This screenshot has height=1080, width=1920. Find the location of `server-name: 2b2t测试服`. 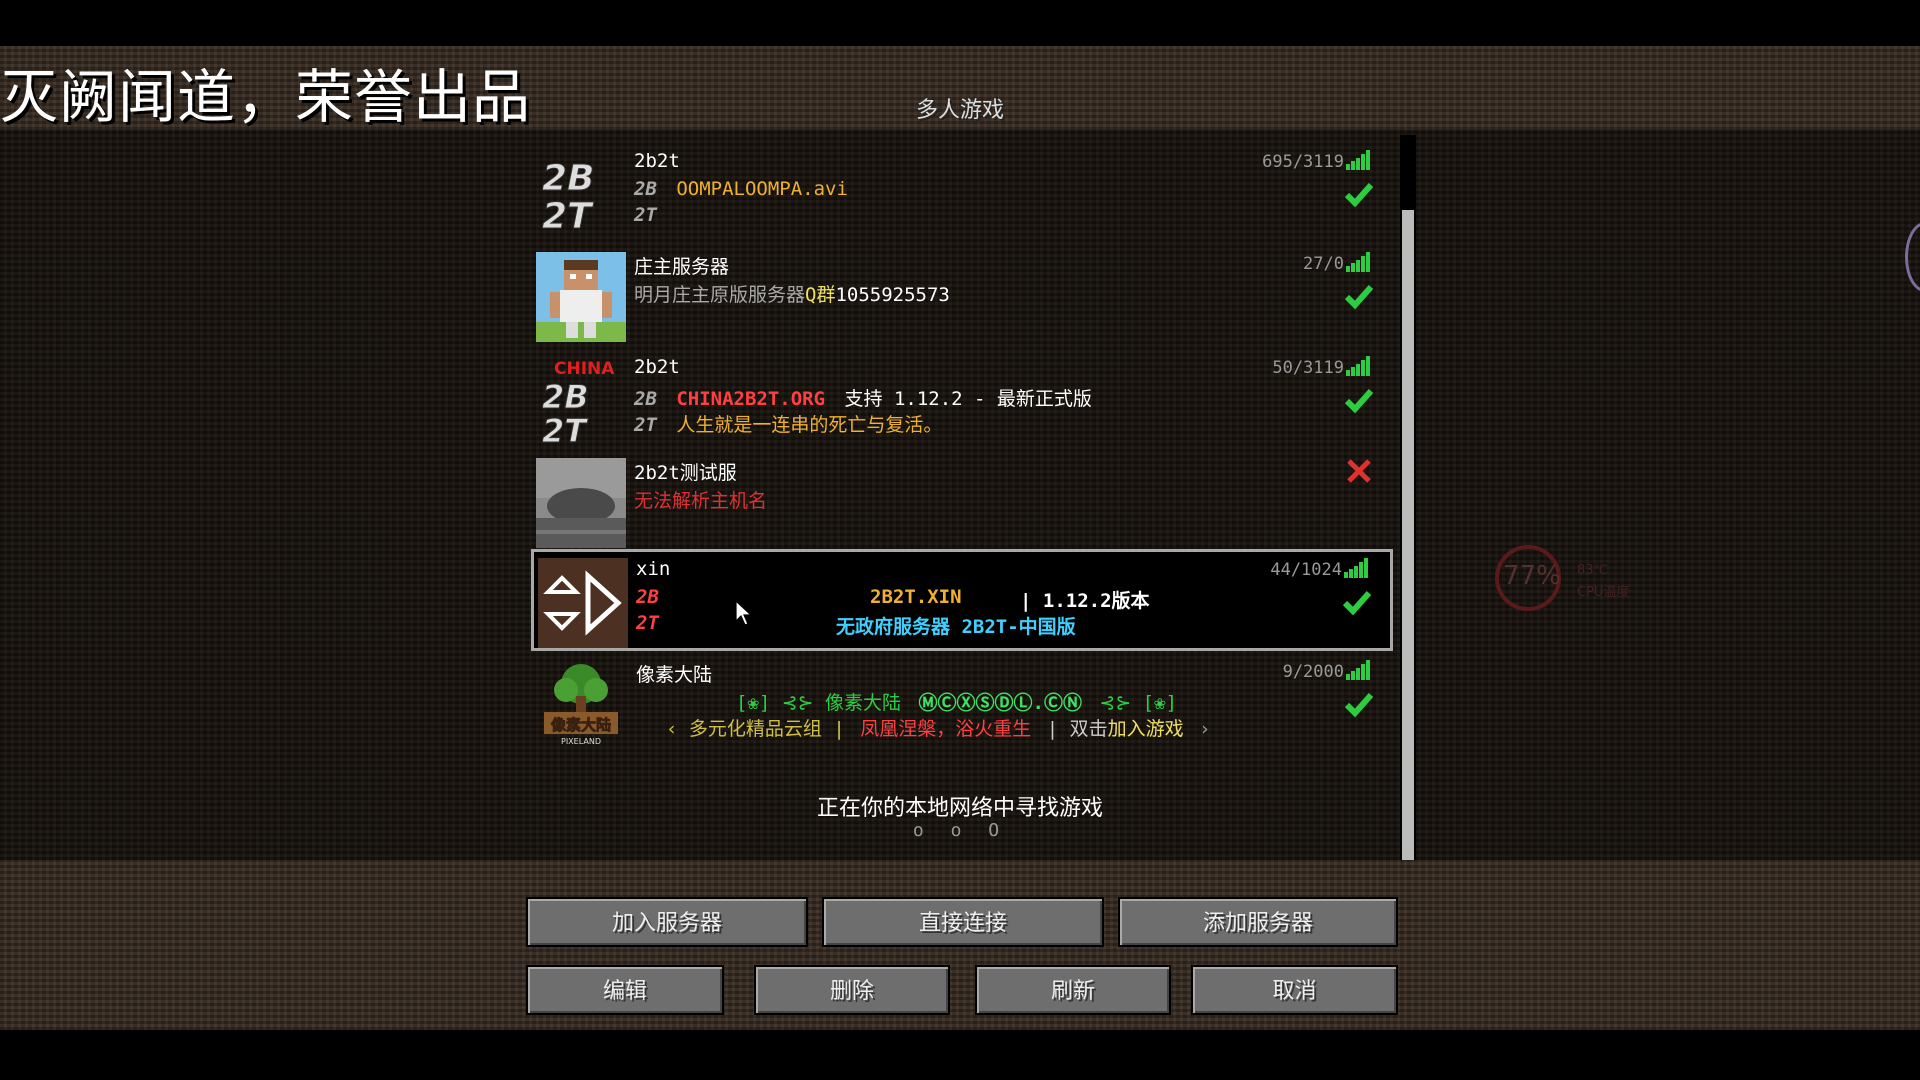

server-name: 2b2t测试服 is located at coordinates (685, 473).